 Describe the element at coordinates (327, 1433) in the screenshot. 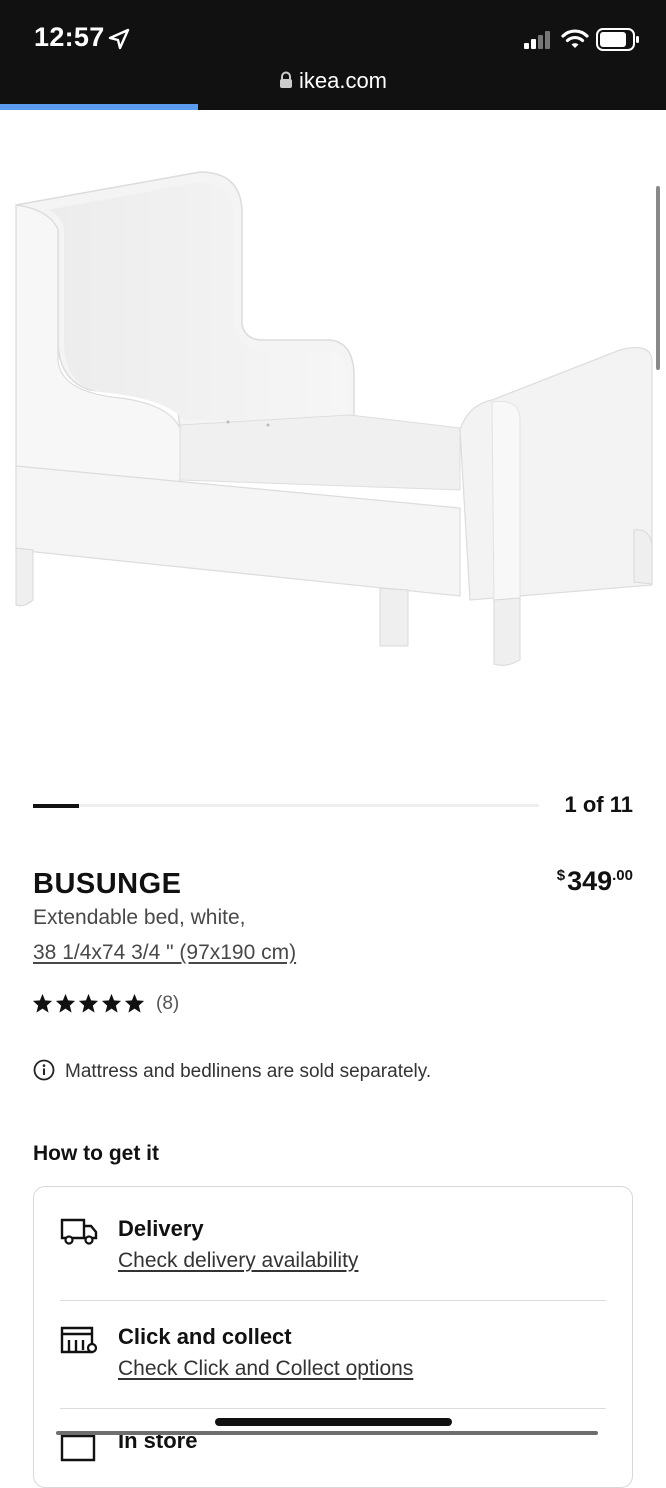

I see `horizontal-scrollbar` at that location.